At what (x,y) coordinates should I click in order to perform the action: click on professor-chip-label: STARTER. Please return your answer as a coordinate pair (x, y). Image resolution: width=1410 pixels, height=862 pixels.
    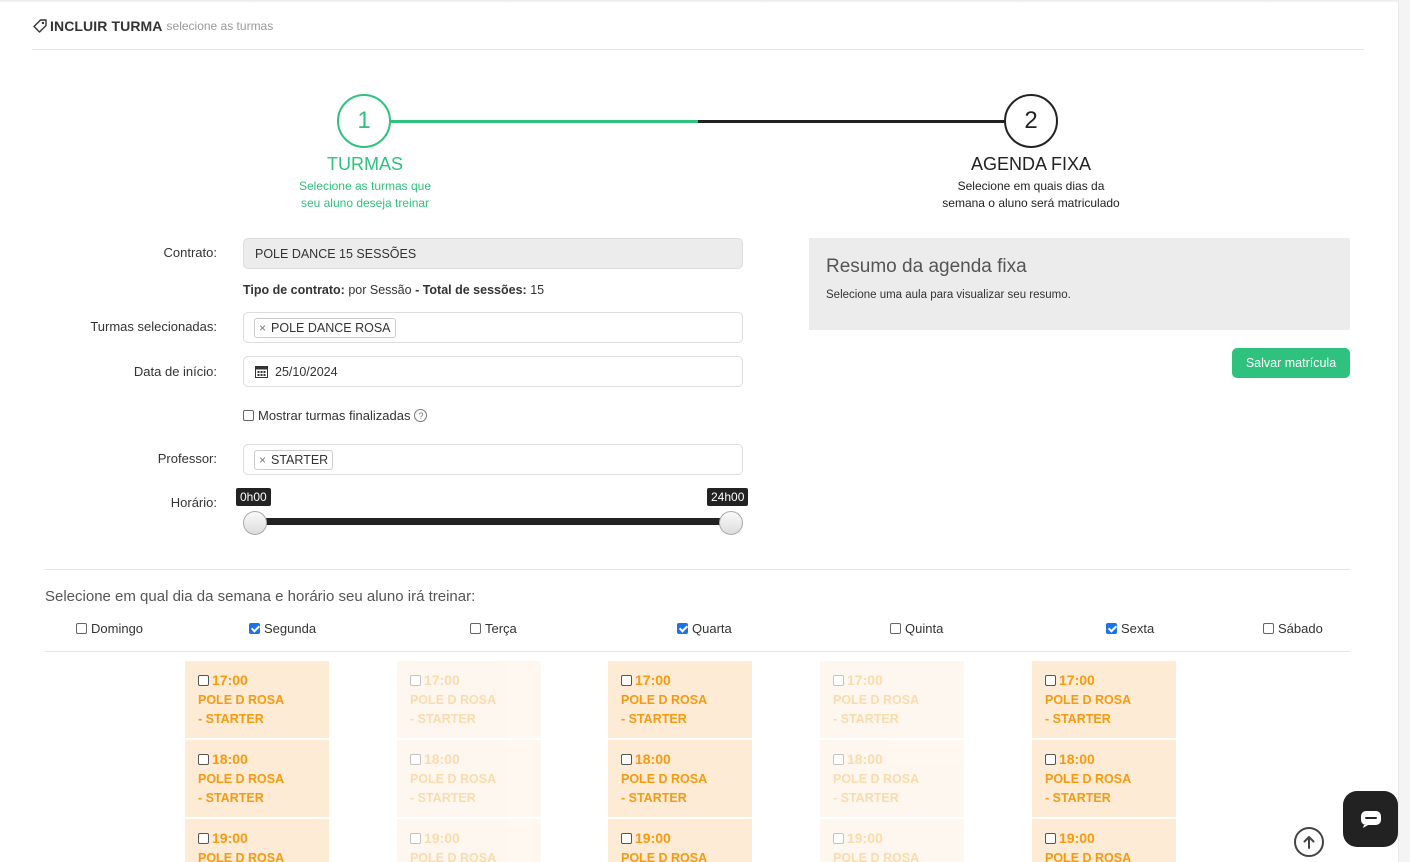
    Looking at the image, I should click on (300, 459).